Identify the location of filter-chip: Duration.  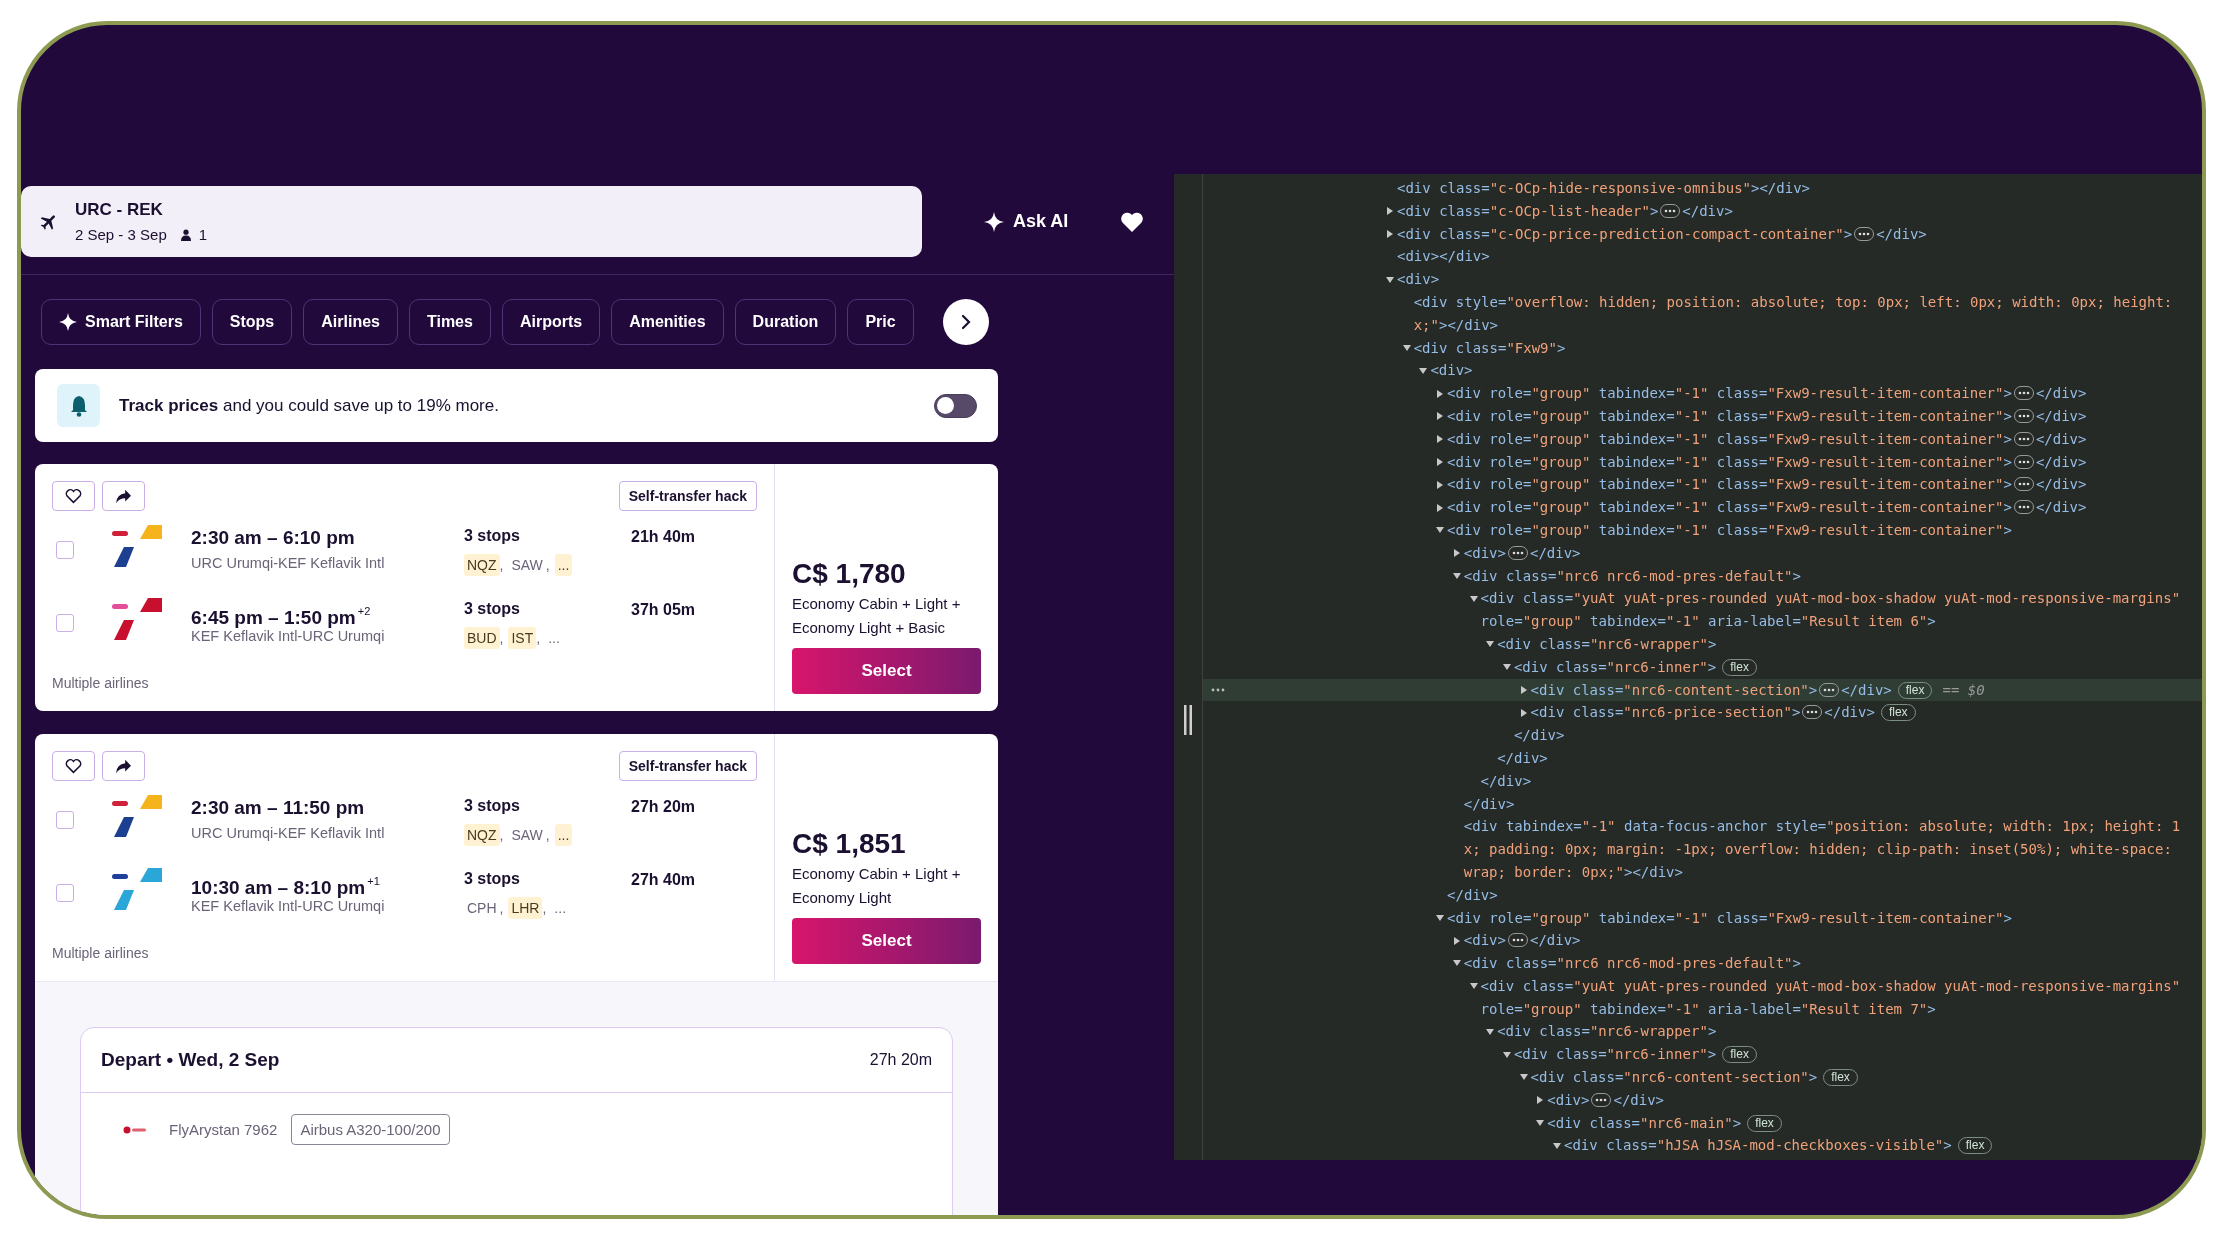
(785, 322).